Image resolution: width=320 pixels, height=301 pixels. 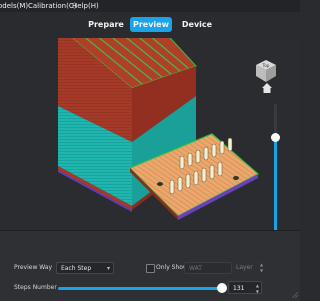 What do you see at coordinates (266, 65) in the screenshot?
I see `view-cube-label: Top` at bounding box center [266, 65].